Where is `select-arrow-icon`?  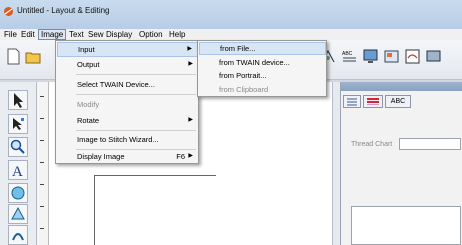 select-arrow-icon is located at coordinates (18, 100).